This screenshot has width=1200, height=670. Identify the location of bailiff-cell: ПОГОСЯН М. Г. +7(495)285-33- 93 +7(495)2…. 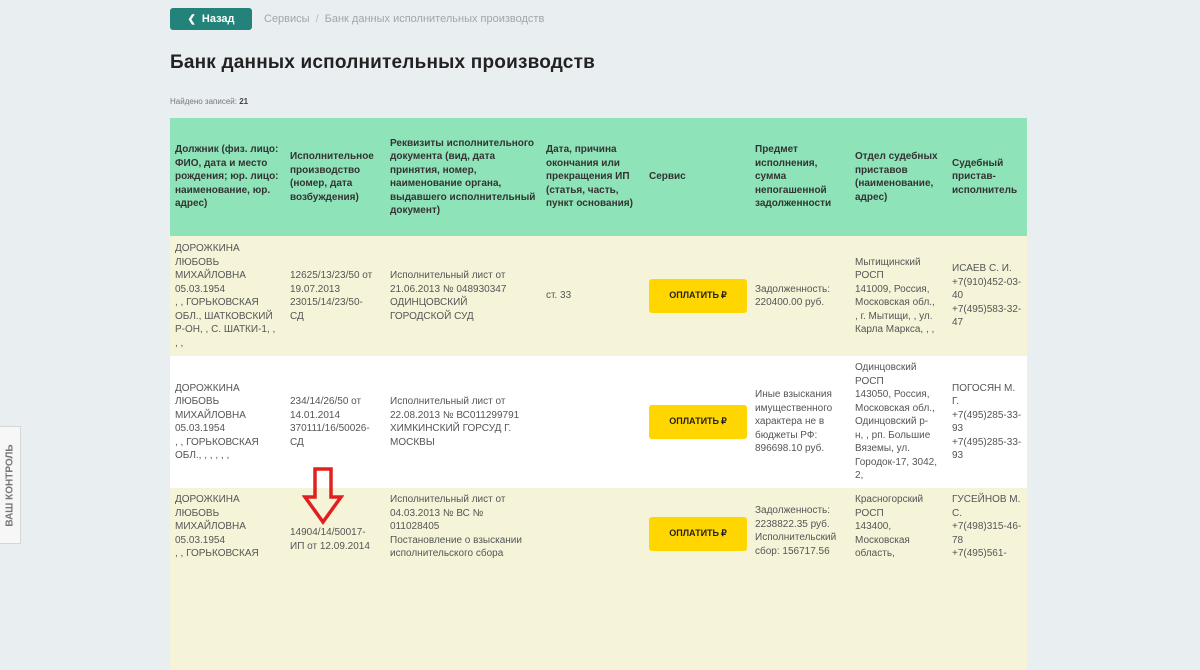
(987, 422).